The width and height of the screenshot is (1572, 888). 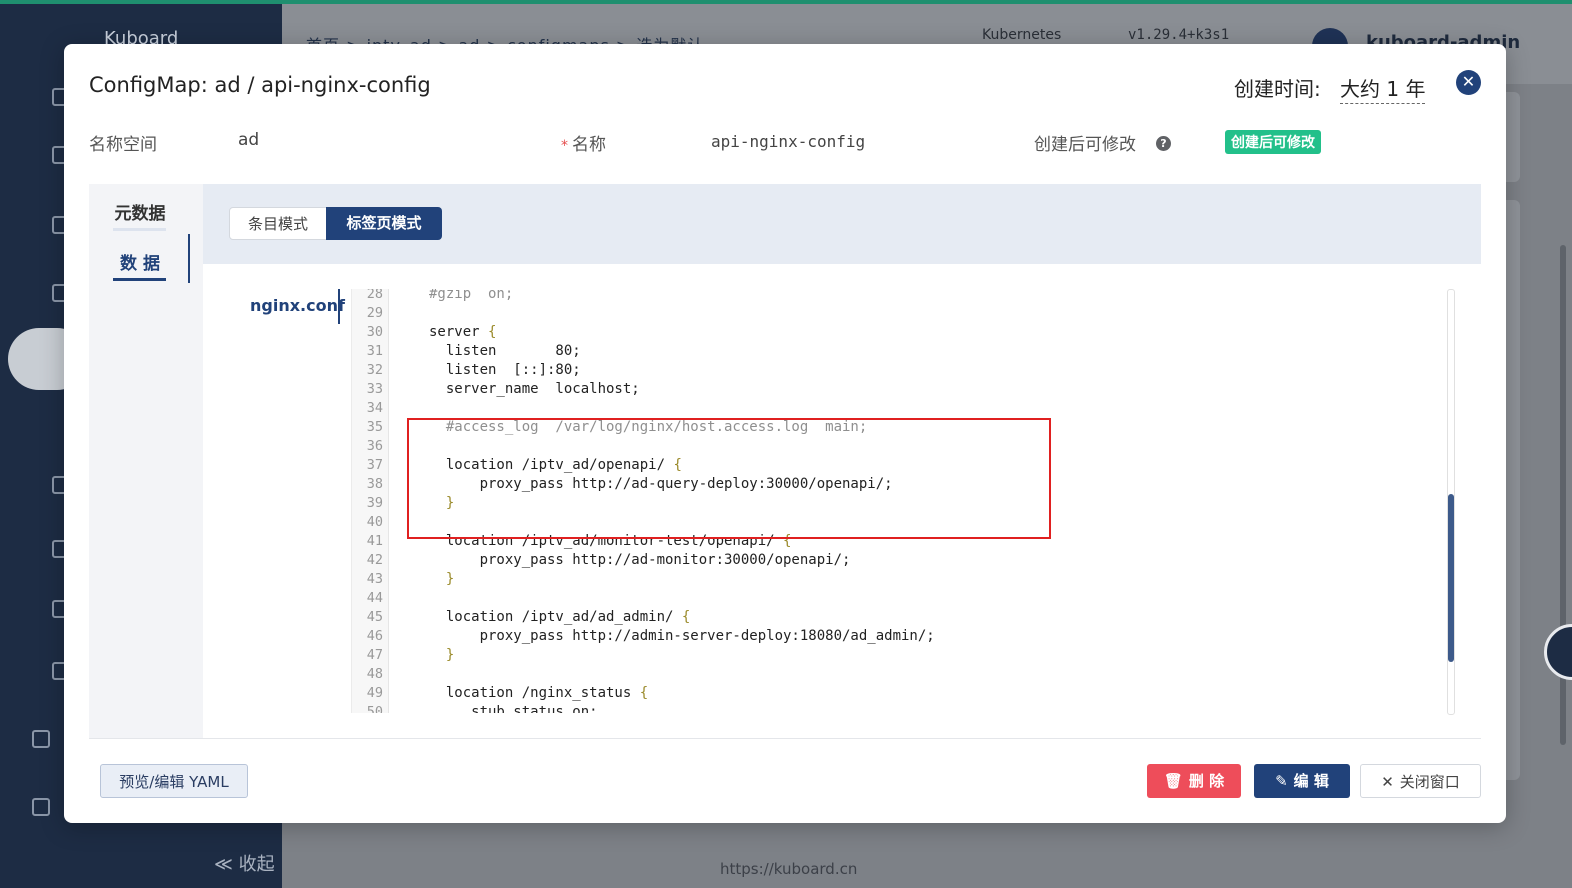 What do you see at coordinates (505, 370) in the screenshot?
I see `code-line: listen [::]:80;` at bounding box center [505, 370].